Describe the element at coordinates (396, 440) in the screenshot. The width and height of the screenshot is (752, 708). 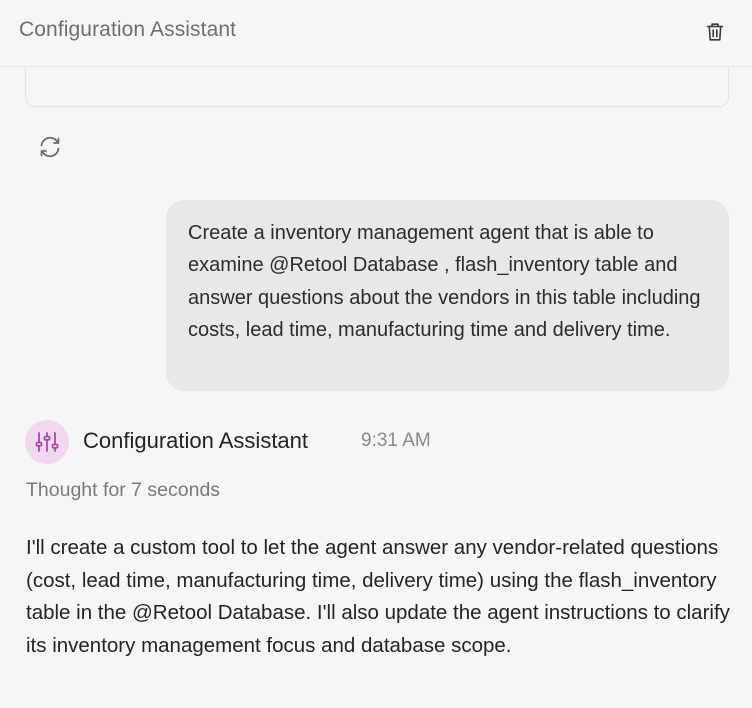
I see `message-timestamp: 9:31 AM` at that location.